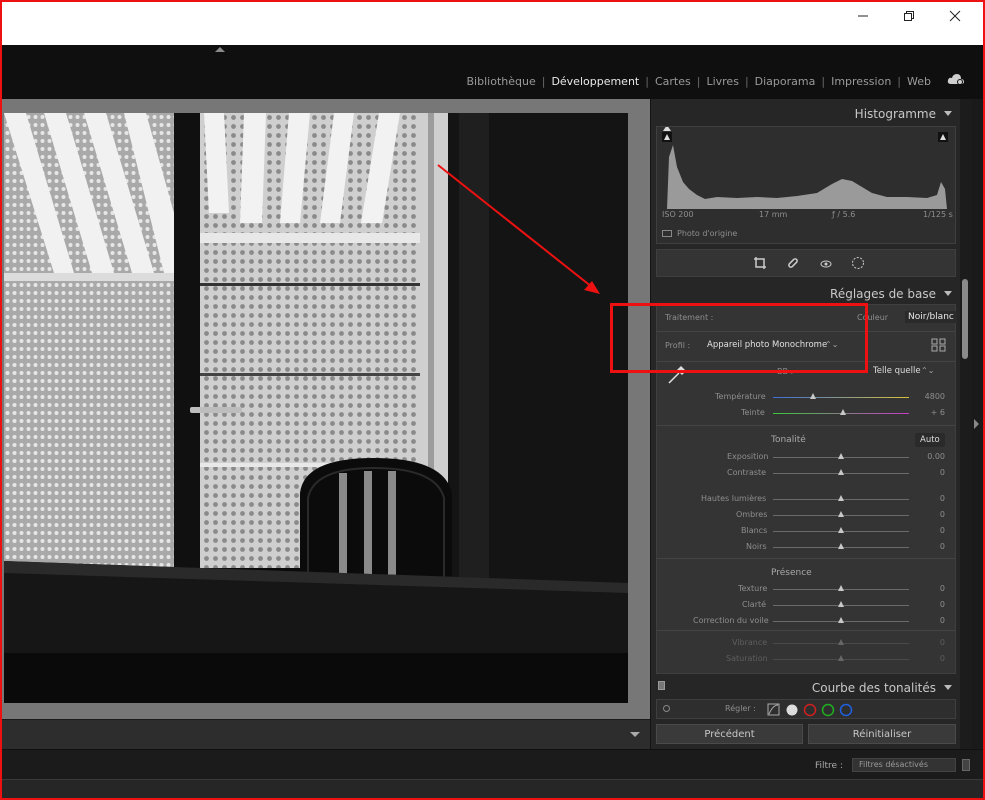  I want to click on target-adjust-icon, so click(666, 708).